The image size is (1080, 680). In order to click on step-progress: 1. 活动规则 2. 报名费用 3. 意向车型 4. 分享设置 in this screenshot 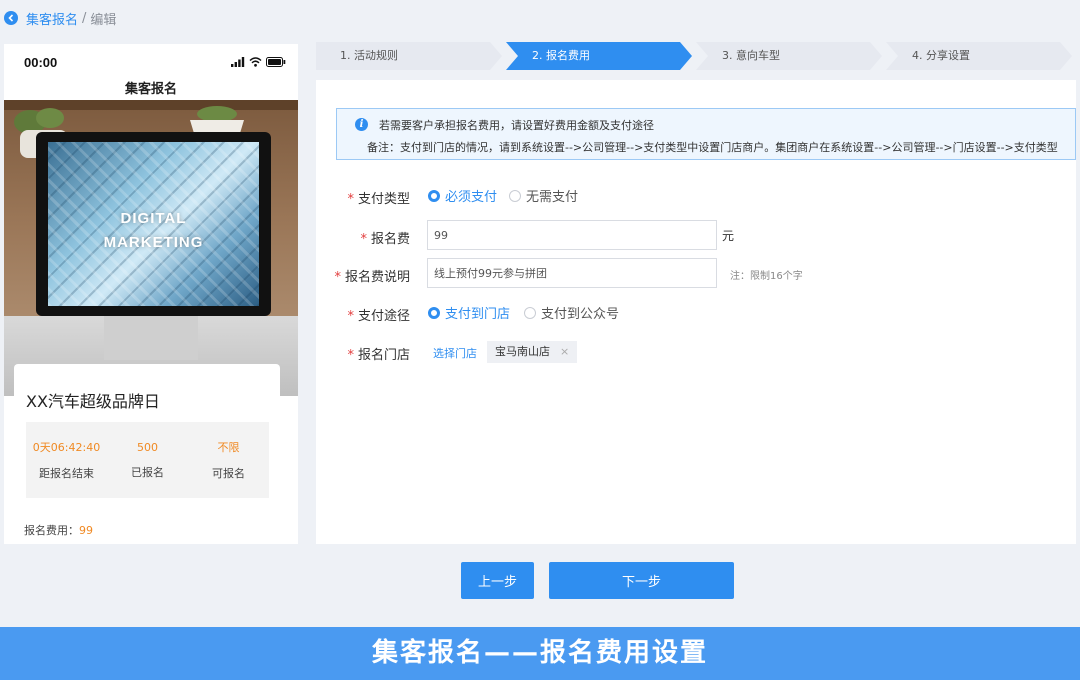, I will do `click(696, 56)`.